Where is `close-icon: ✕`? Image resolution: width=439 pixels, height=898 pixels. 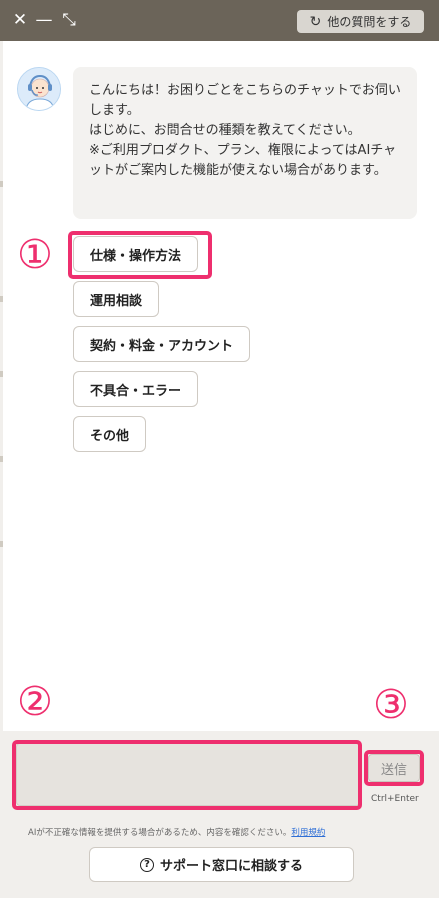
close-icon: ✕ is located at coordinates (20, 20).